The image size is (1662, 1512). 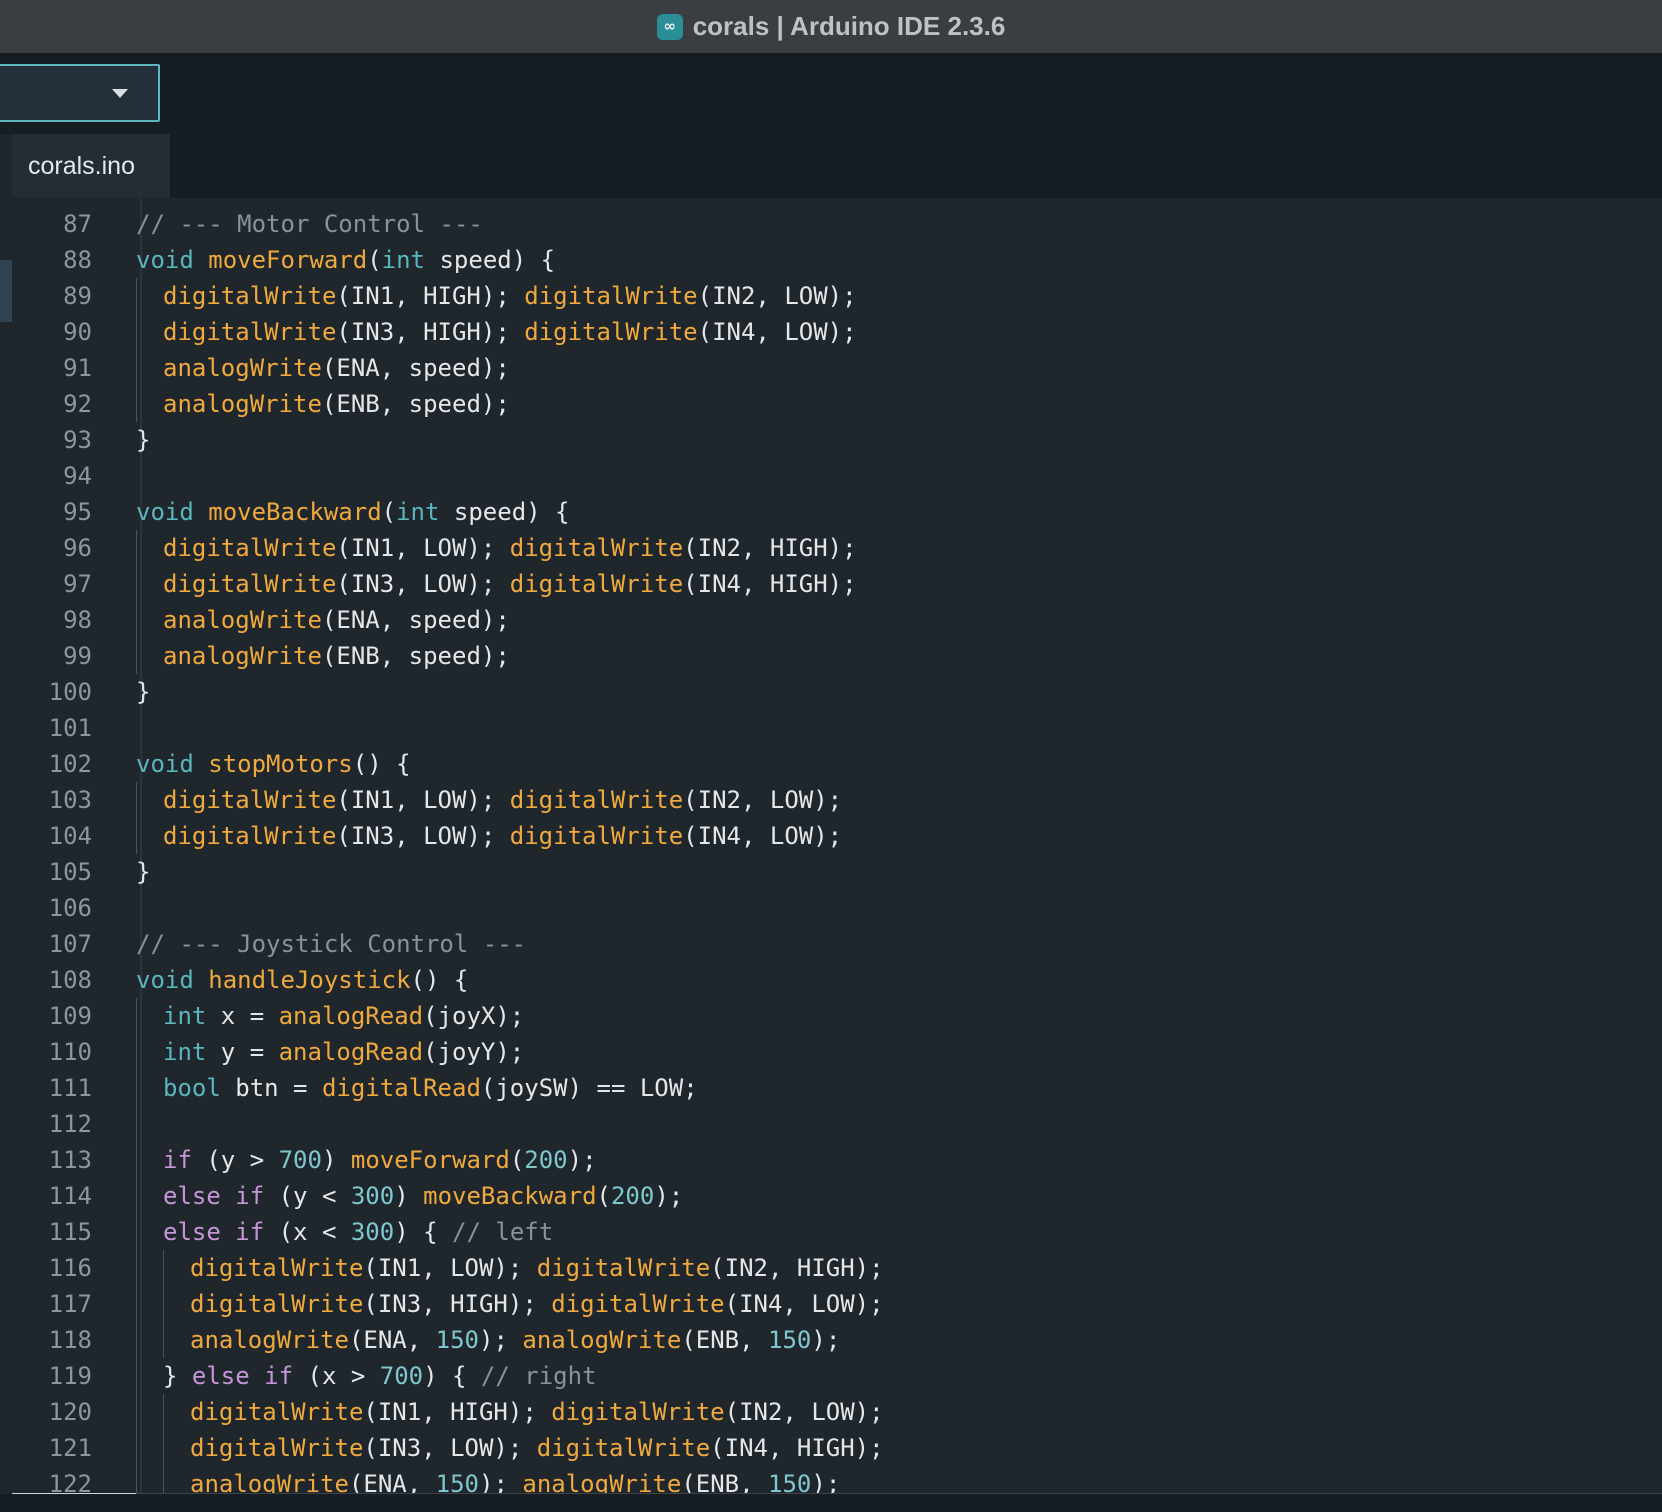 What do you see at coordinates (358, 1232) in the screenshot?
I see `code-text: else if (x < 300) { // left` at bounding box center [358, 1232].